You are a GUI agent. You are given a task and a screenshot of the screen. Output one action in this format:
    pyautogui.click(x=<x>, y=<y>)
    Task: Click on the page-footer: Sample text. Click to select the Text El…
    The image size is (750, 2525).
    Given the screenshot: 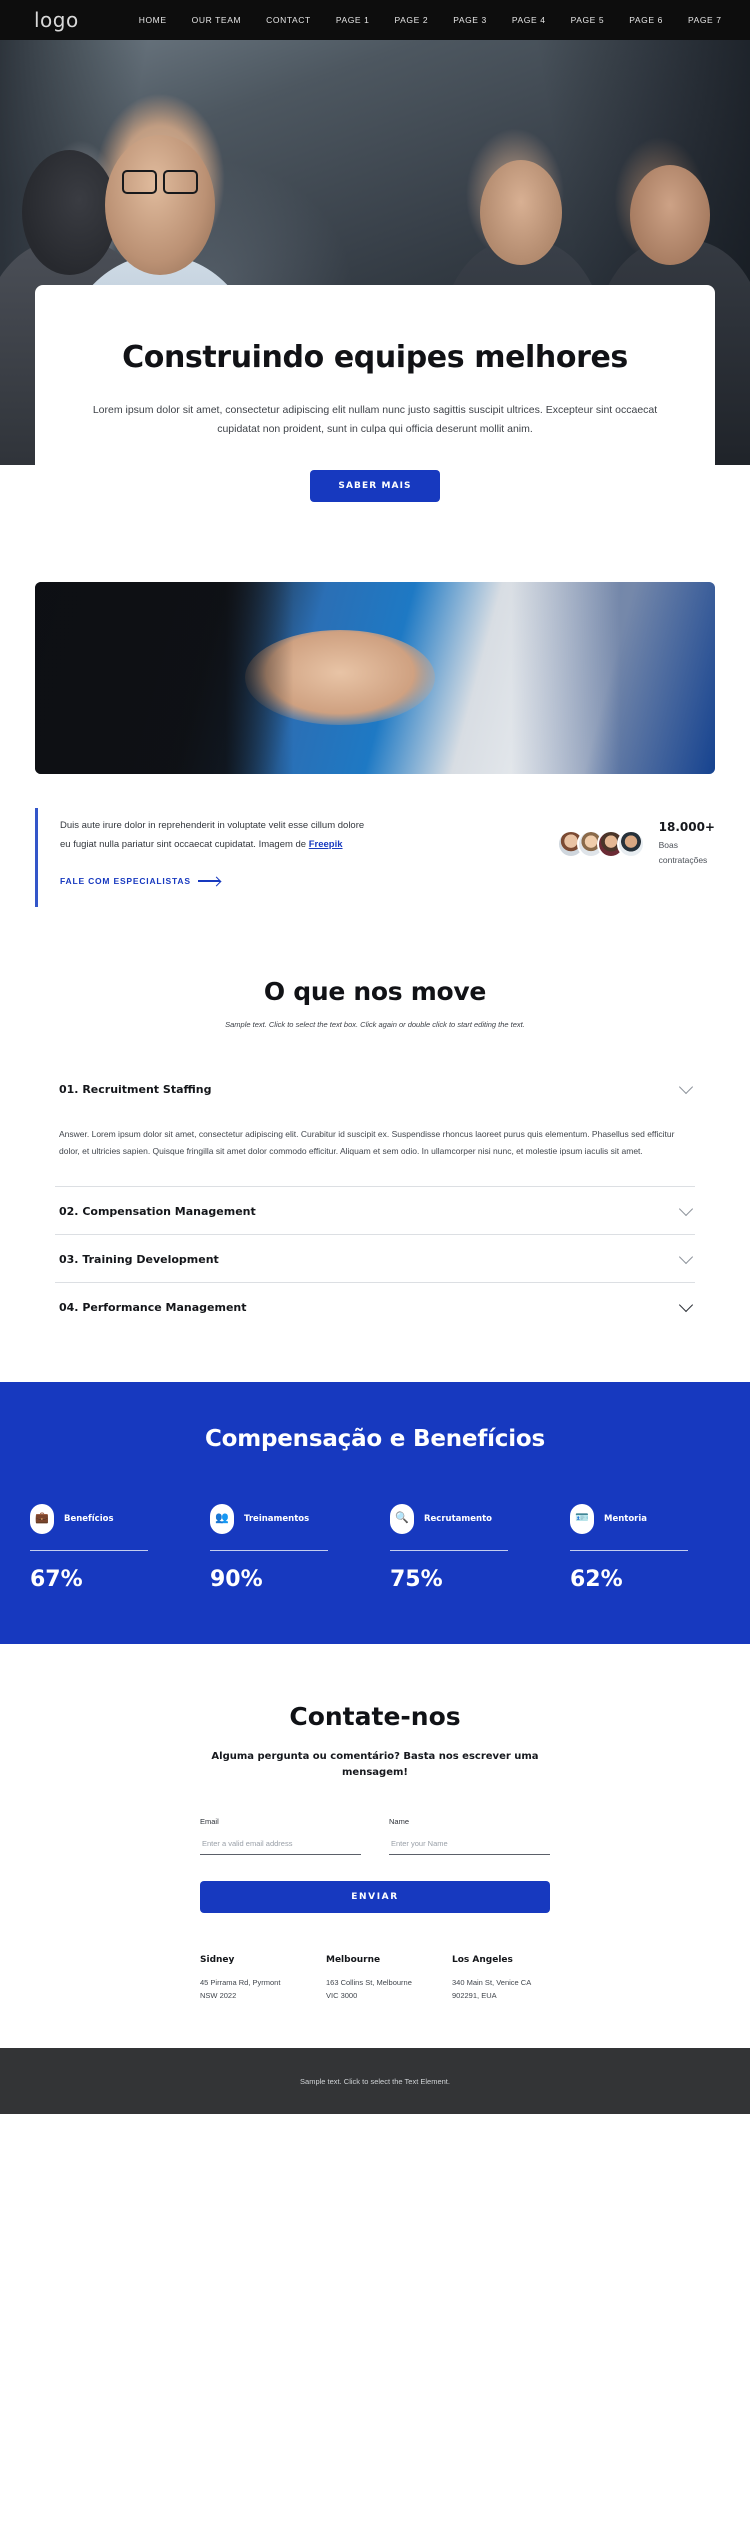 What is the action you would take?
    pyautogui.click(x=375, y=2081)
    